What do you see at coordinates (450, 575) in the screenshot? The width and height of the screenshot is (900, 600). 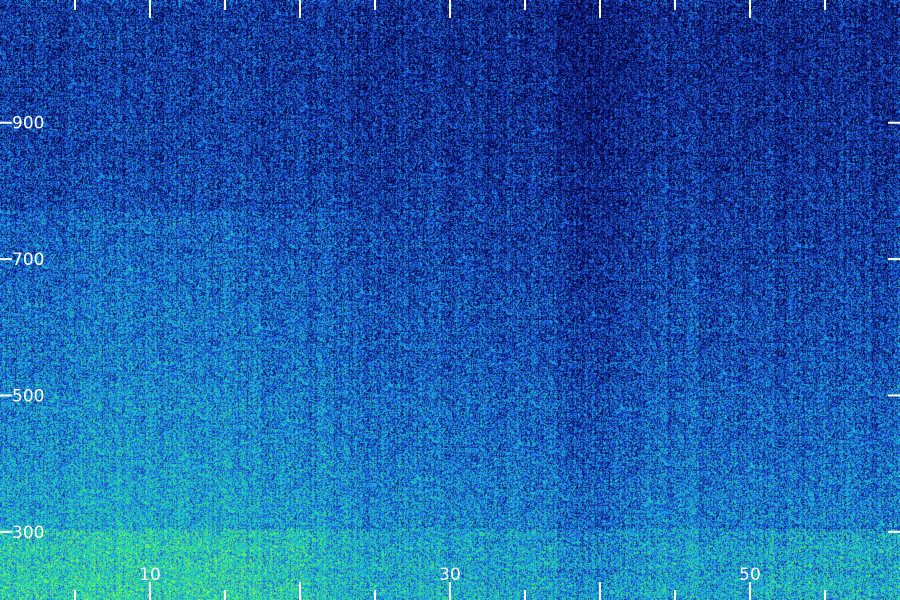 I see `x-tick-label: 30` at bounding box center [450, 575].